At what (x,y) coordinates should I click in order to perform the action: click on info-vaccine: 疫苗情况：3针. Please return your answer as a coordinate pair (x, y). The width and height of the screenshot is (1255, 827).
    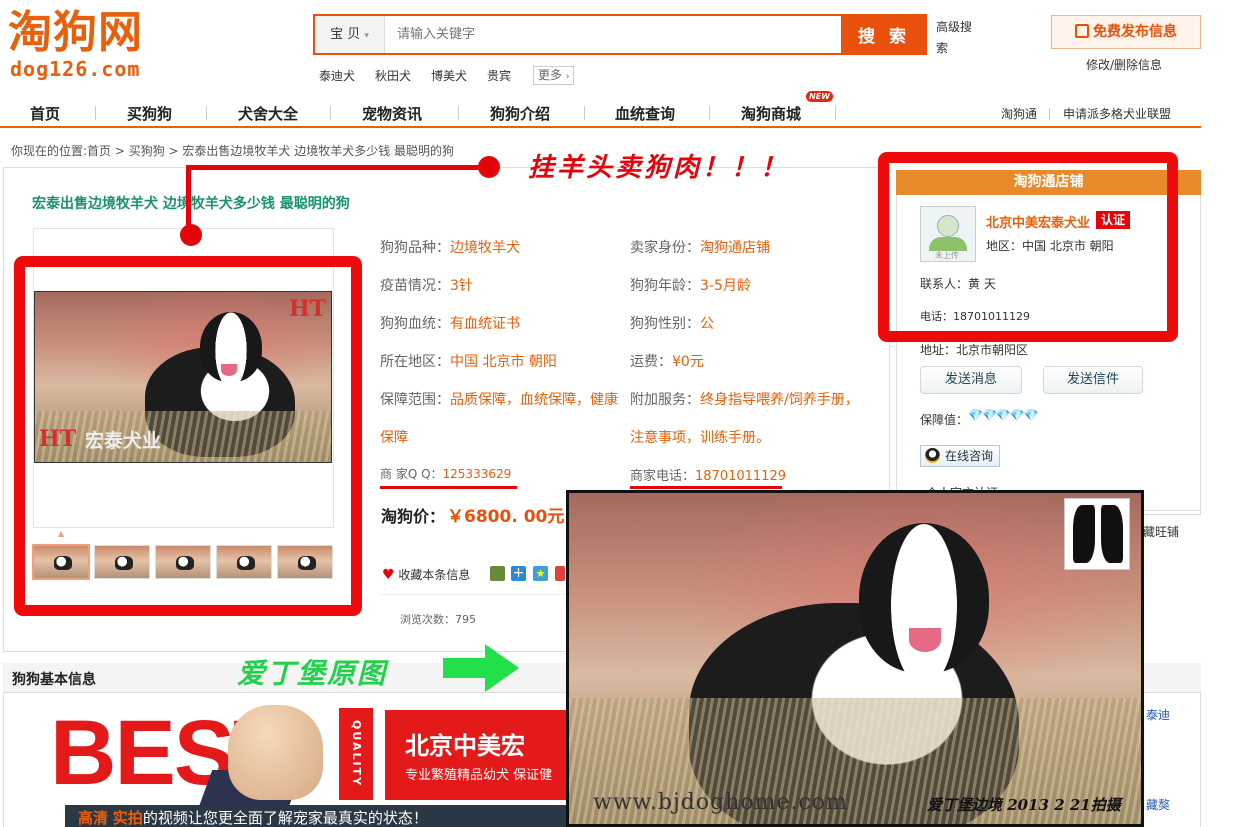
    Looking at the image, I should click on (426, 286).